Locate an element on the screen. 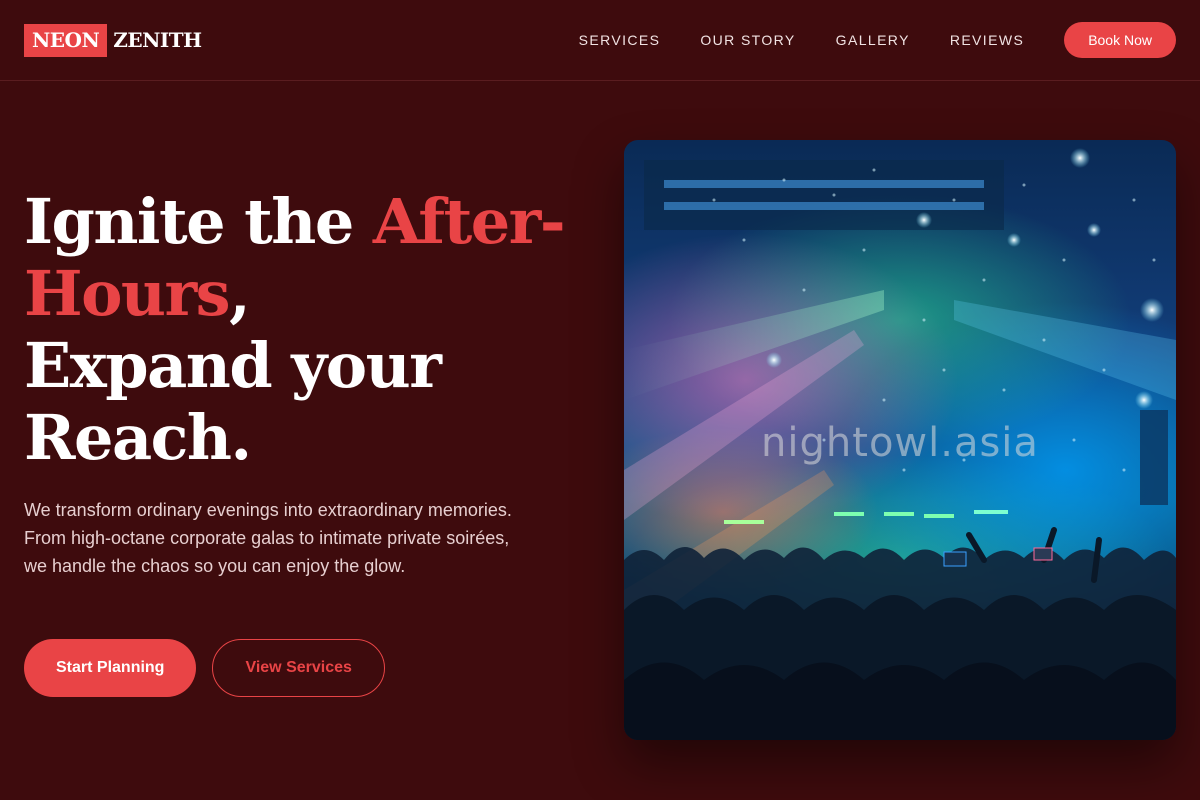 The image size is (1200, 800). hero-title-part1: Ignite the is located at coordinates (198, 221).